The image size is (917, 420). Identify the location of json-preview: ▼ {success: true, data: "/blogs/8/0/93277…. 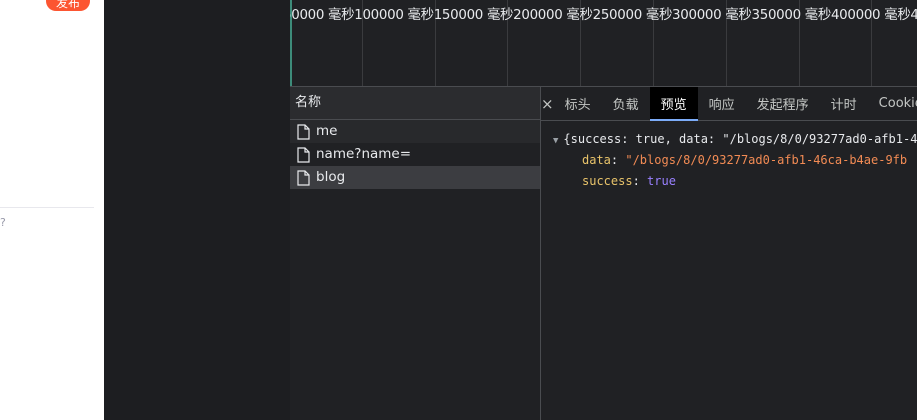
(729, 156).